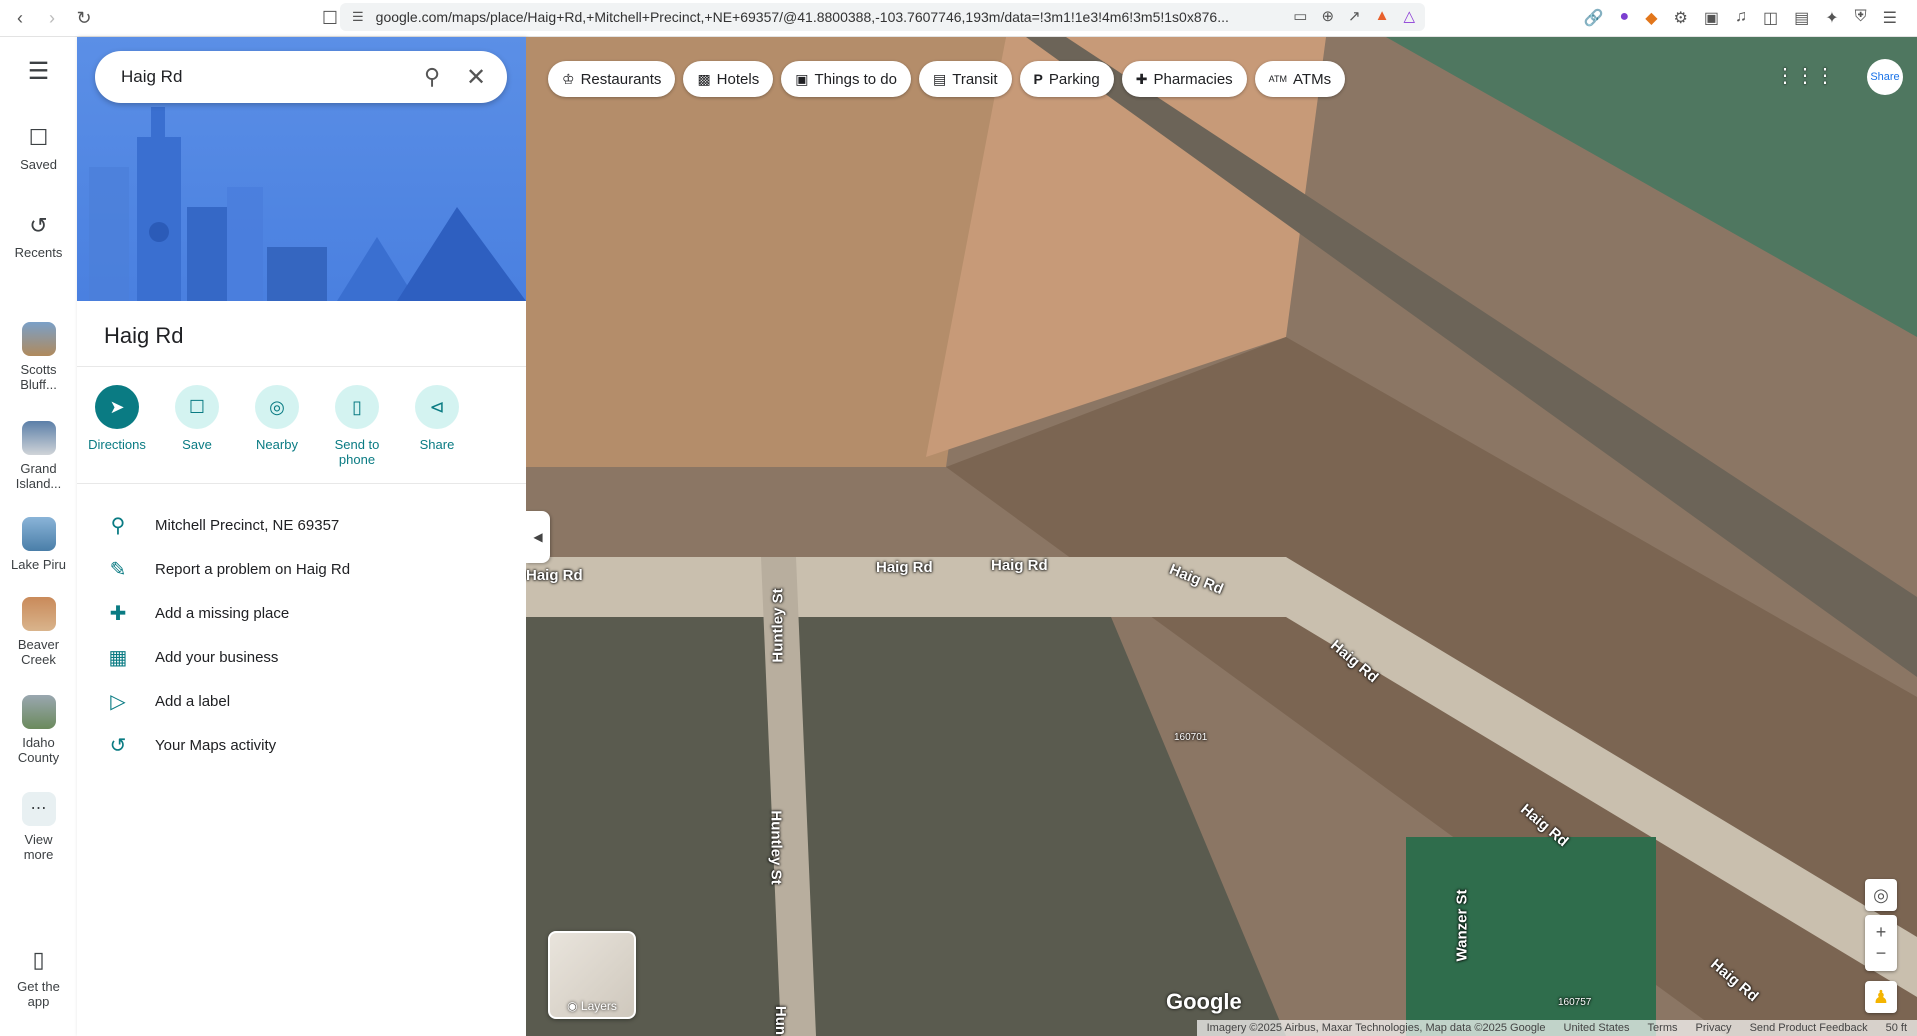 This screenshot has height=1036, width=1917. Describe the element at coordinates (38, 544) in the screenshot. I see `rail-recent-lake-piru: Lake Piru` at that location.